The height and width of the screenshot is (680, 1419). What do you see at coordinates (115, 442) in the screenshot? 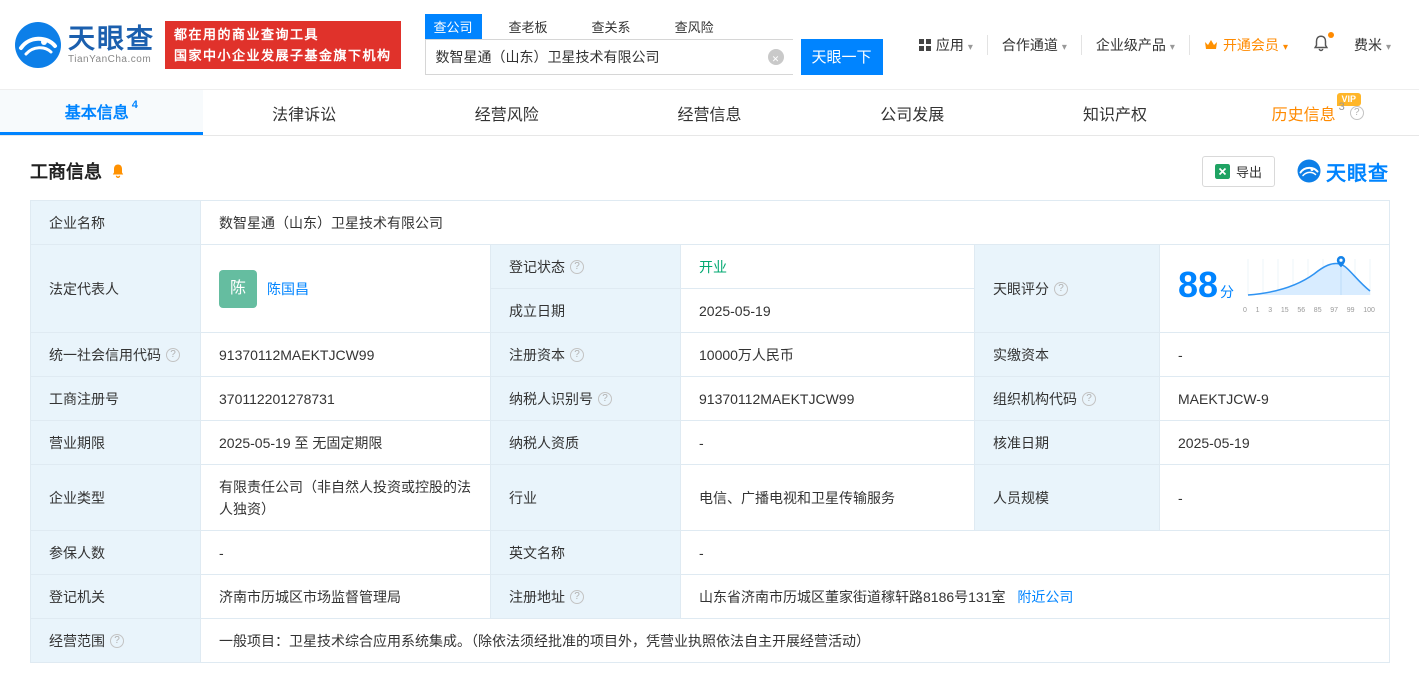
I see `business-term-label: 营业期限` at bounding box center [115, 442].